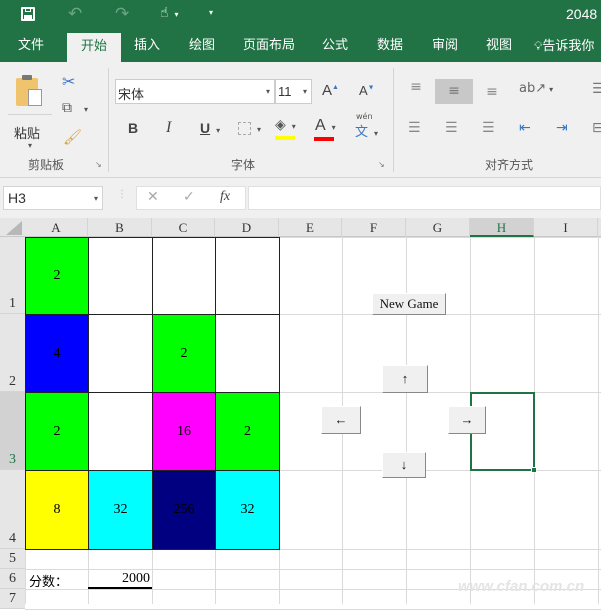 Image resolution: width=601 pixels, height=610 pixels. I want to click on title-bar: ↶ ↷ ☝ ▾ ▾ 2048, so click(300, 15).